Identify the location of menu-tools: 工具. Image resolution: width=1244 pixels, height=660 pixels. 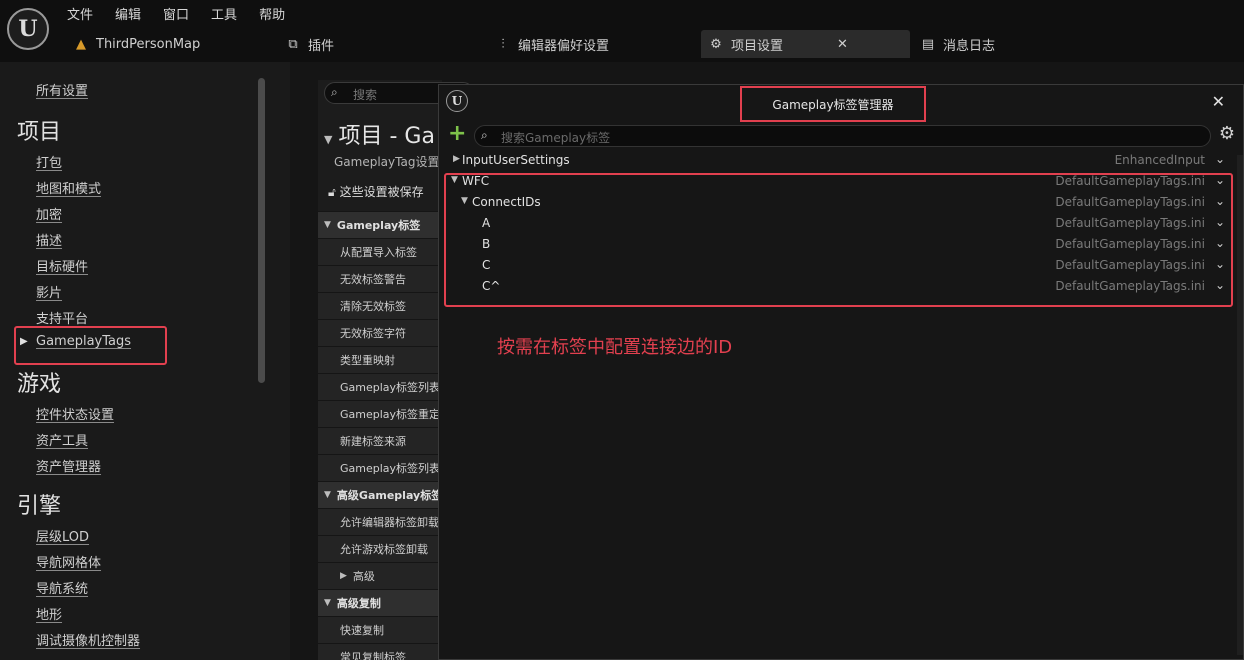
(224, 13).